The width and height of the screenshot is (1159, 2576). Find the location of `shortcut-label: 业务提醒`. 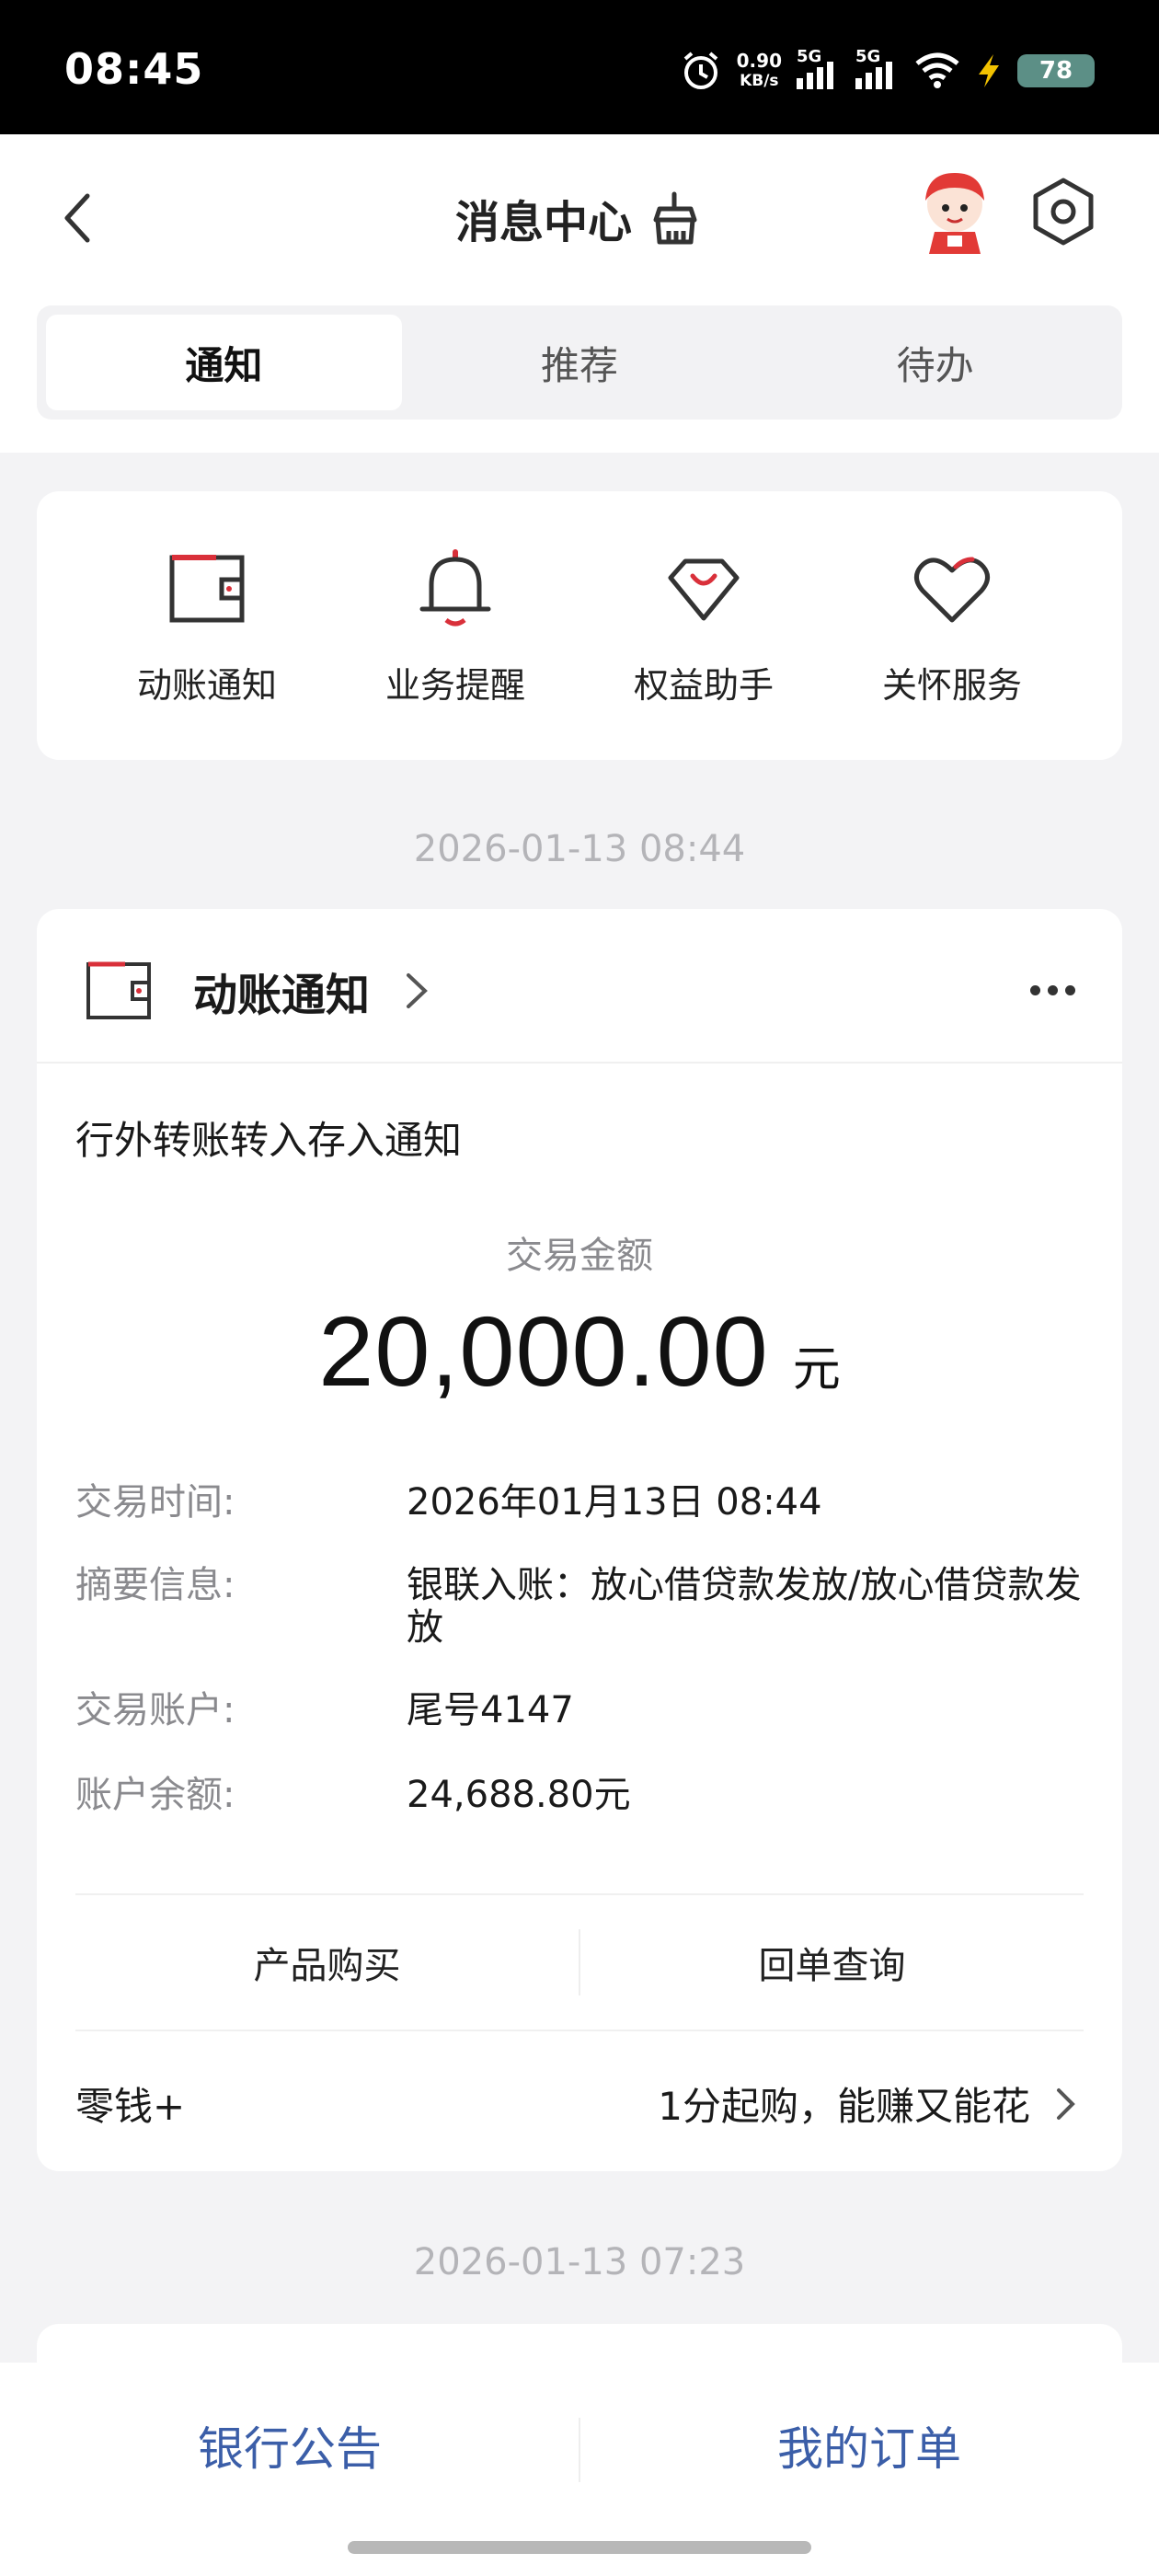

shortcut-label: 业务提醒 is located at coordinates (454, 685).